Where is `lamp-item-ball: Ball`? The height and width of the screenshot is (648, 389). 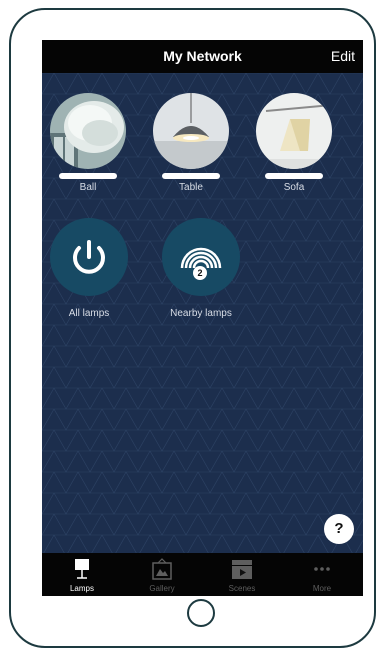 lamp-item-ball: Ball is located at coordinates (88, 143).